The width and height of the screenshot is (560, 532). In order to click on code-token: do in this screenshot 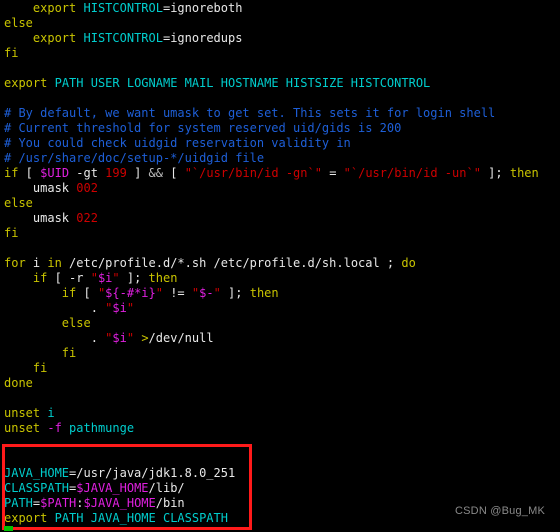, I will do `click(408, 263)`.